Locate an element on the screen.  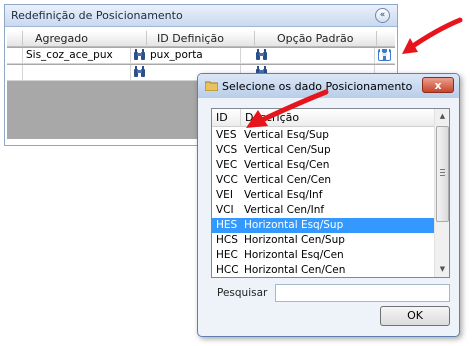
list-item: VEI Vertical Esq/Inf is located at coordinates (323, 195).